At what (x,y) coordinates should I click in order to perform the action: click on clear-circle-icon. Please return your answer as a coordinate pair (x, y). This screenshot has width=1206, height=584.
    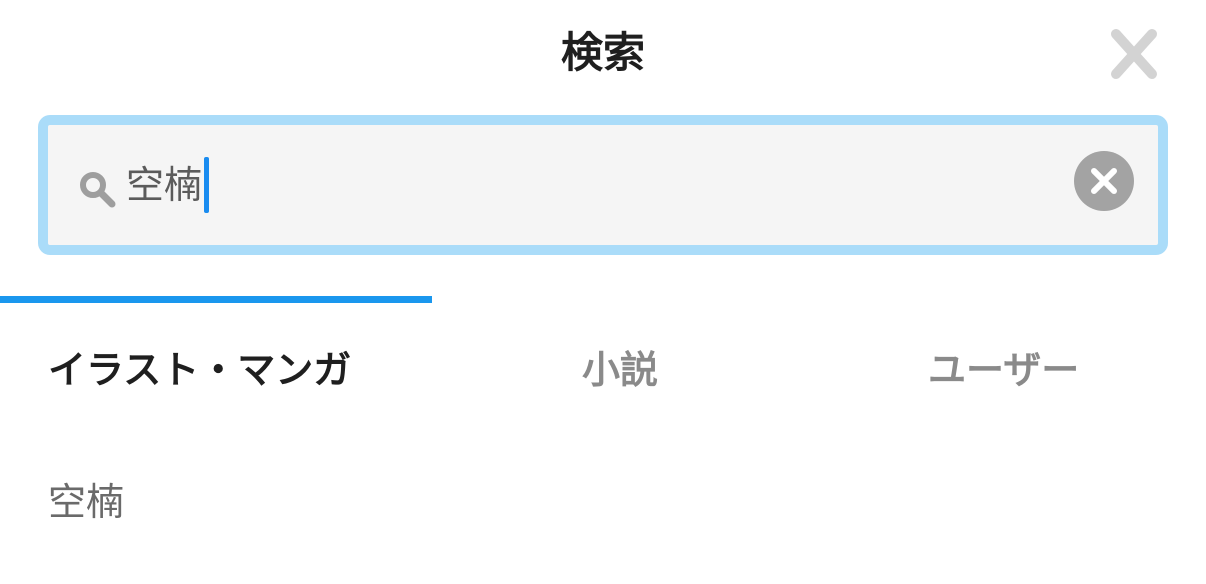
    Looking at the image, I should click on (1104, 181).